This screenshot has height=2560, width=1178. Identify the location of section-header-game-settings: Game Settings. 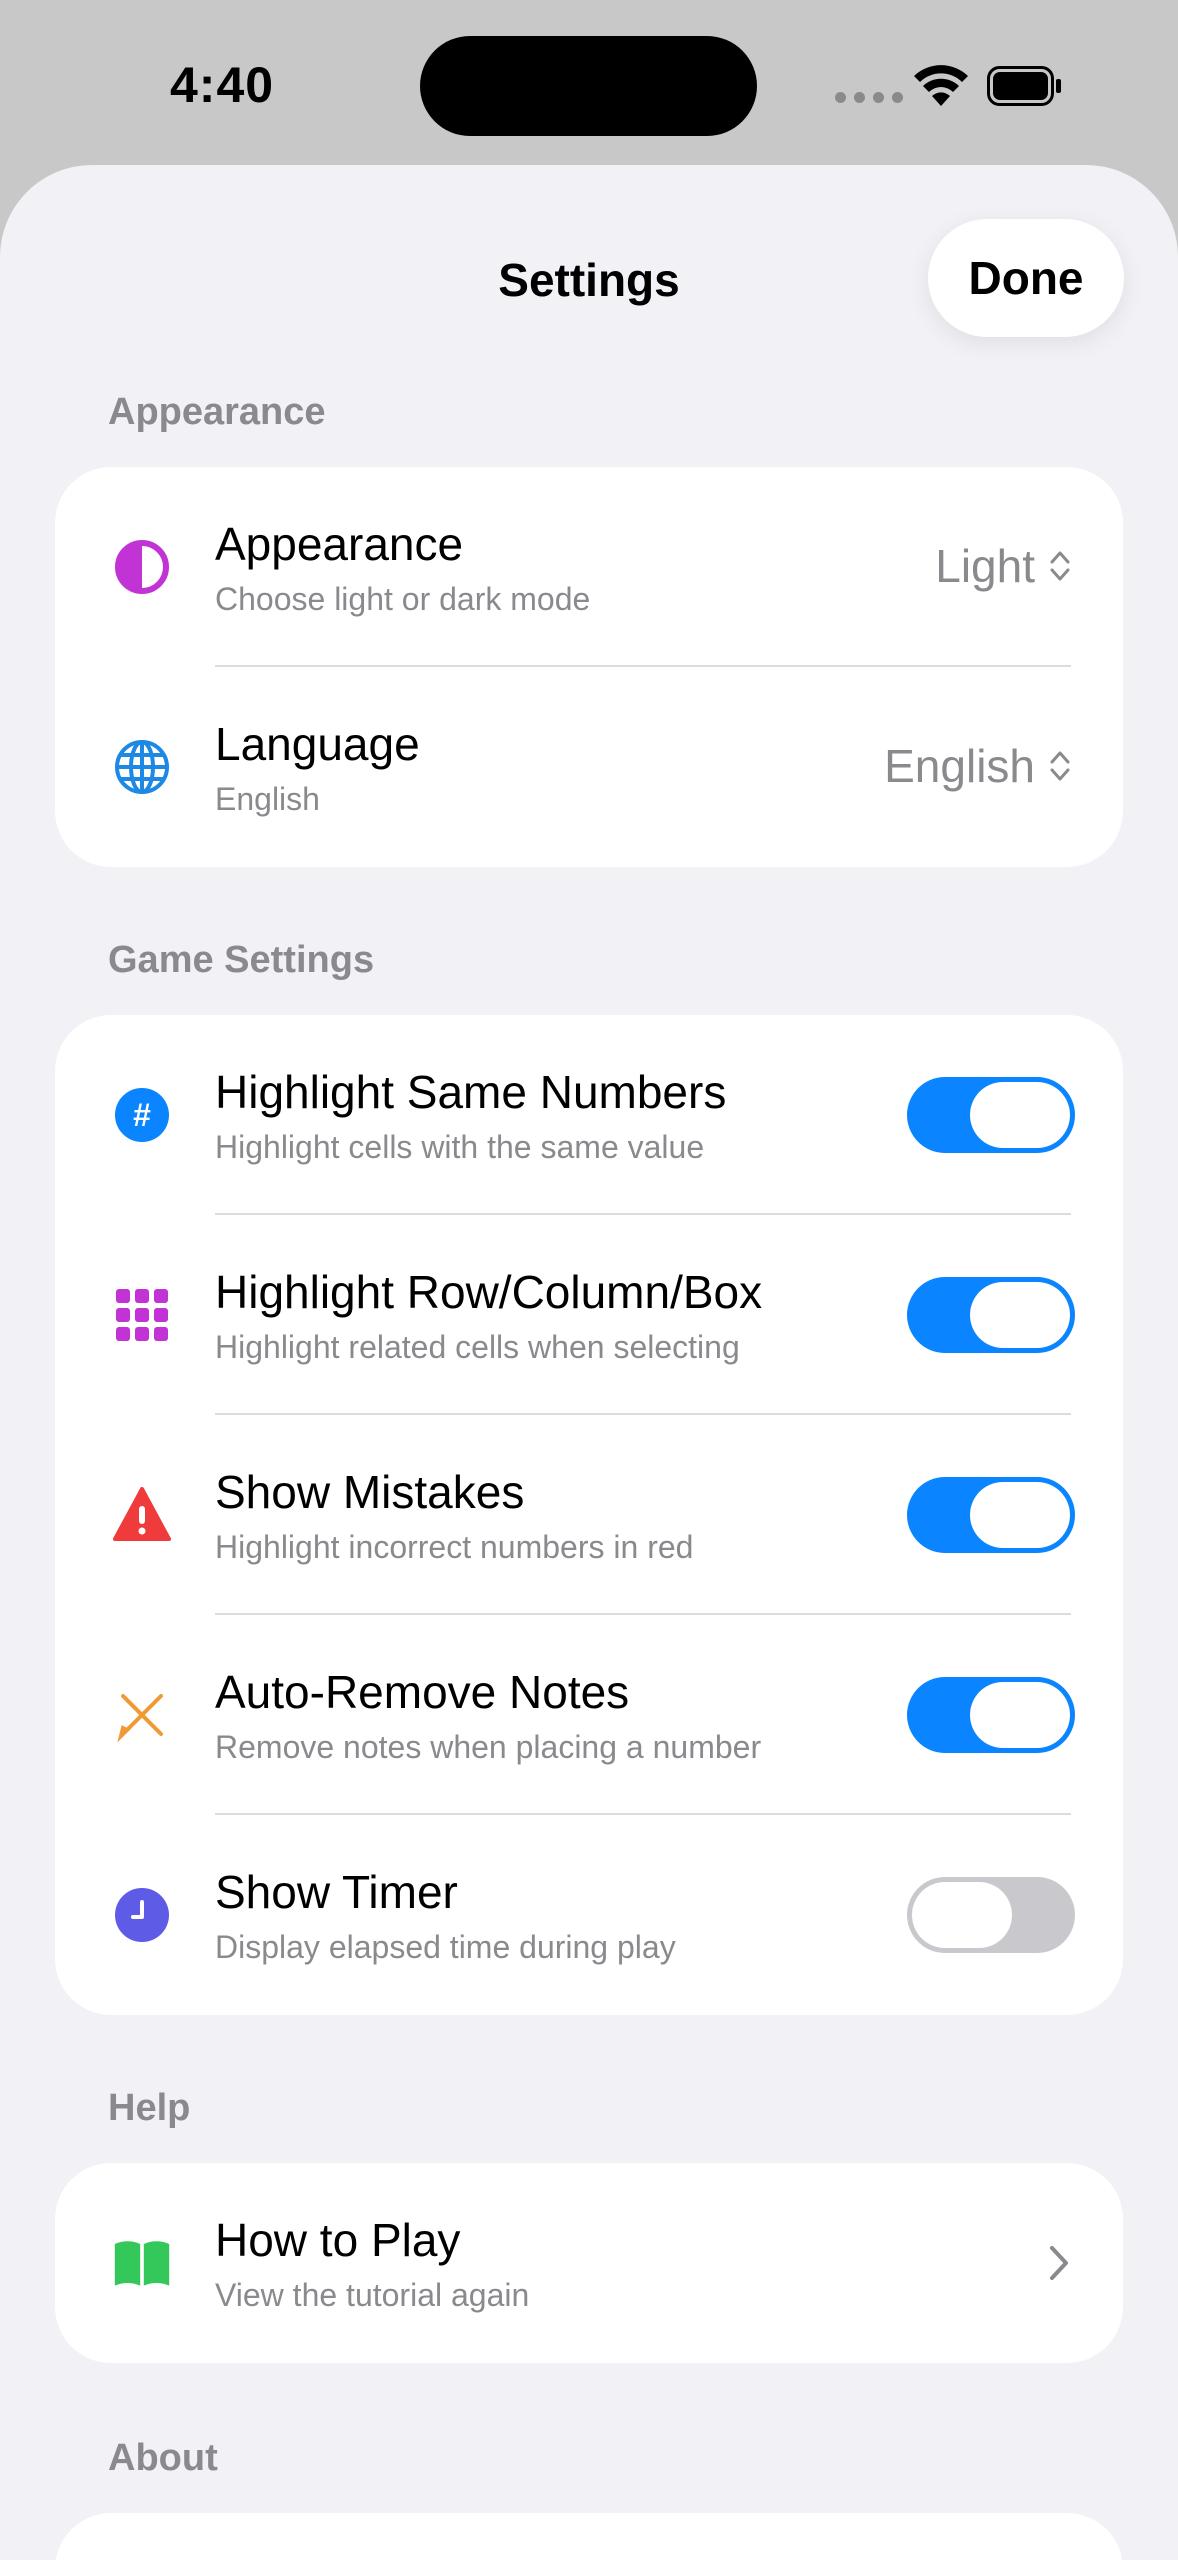
(241, 960).